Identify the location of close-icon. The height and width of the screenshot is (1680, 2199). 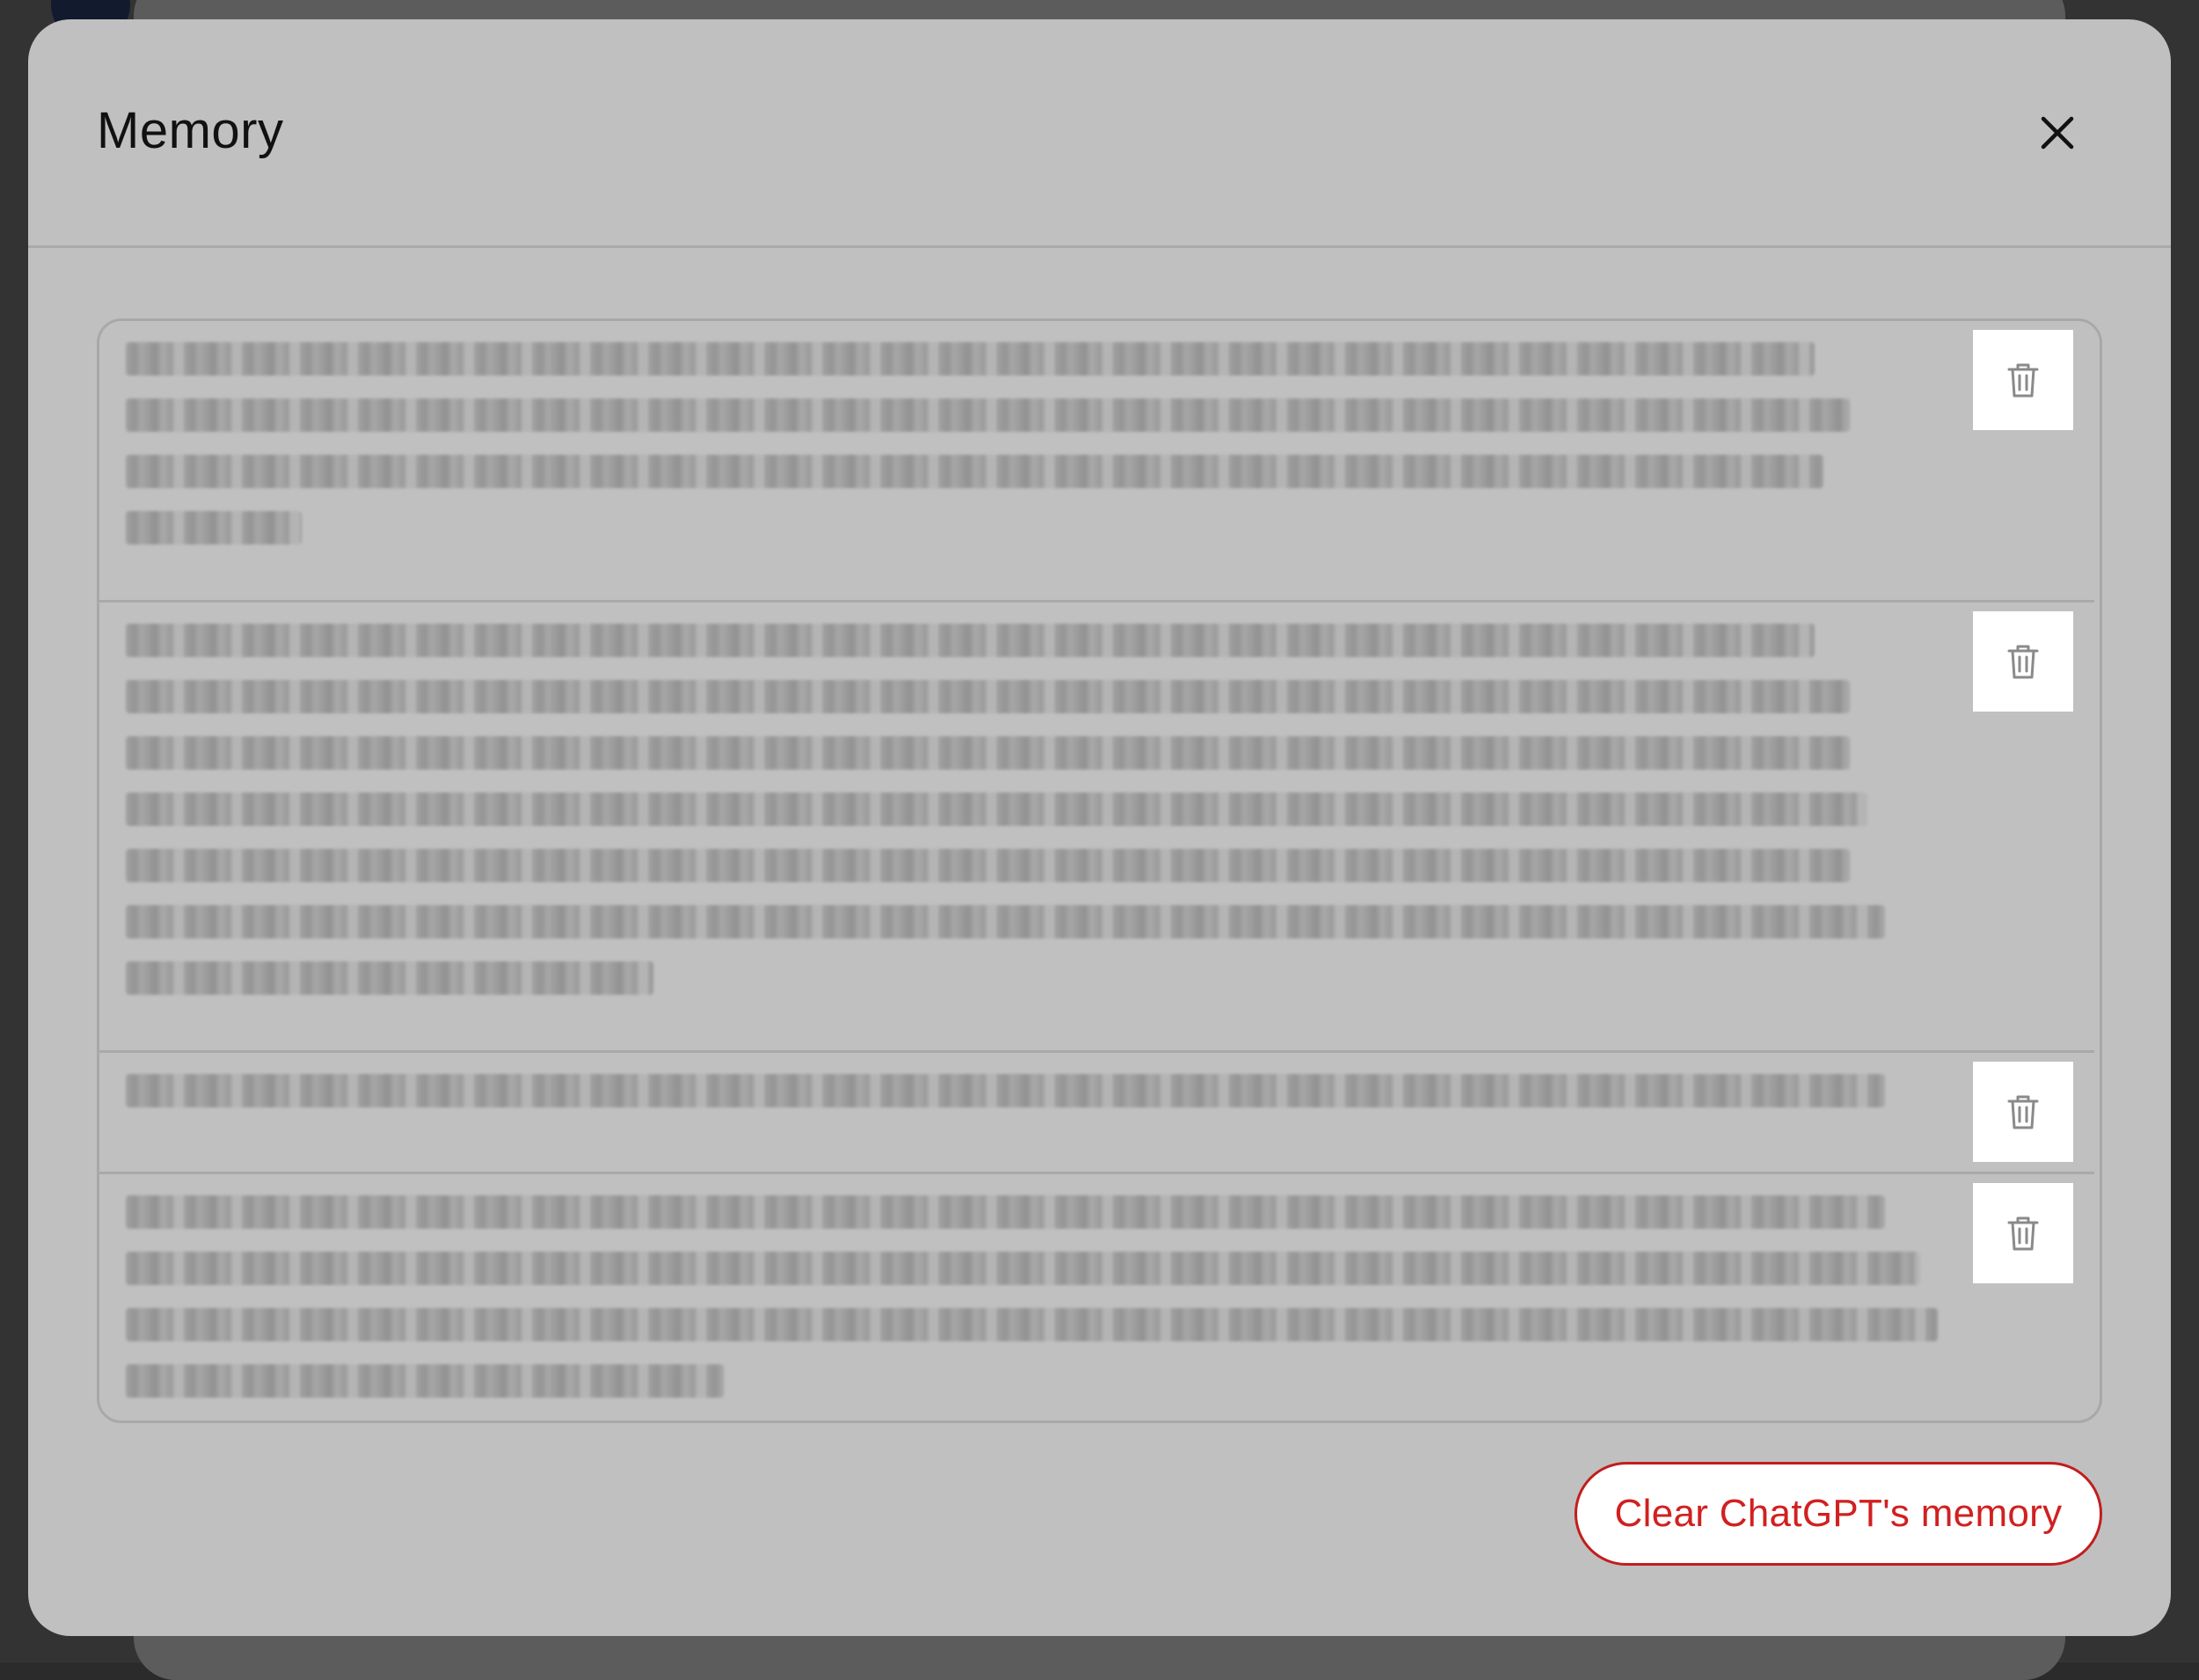
(2057, 133).